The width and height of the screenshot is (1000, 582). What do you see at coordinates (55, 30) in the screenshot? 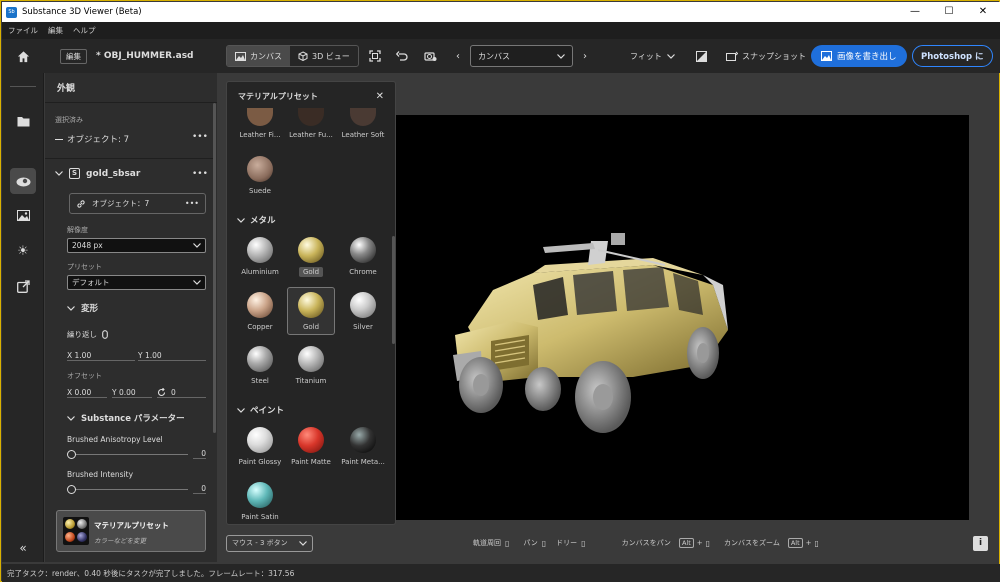
I see `menu-edit: 編集` at bounding box center [55, 30].